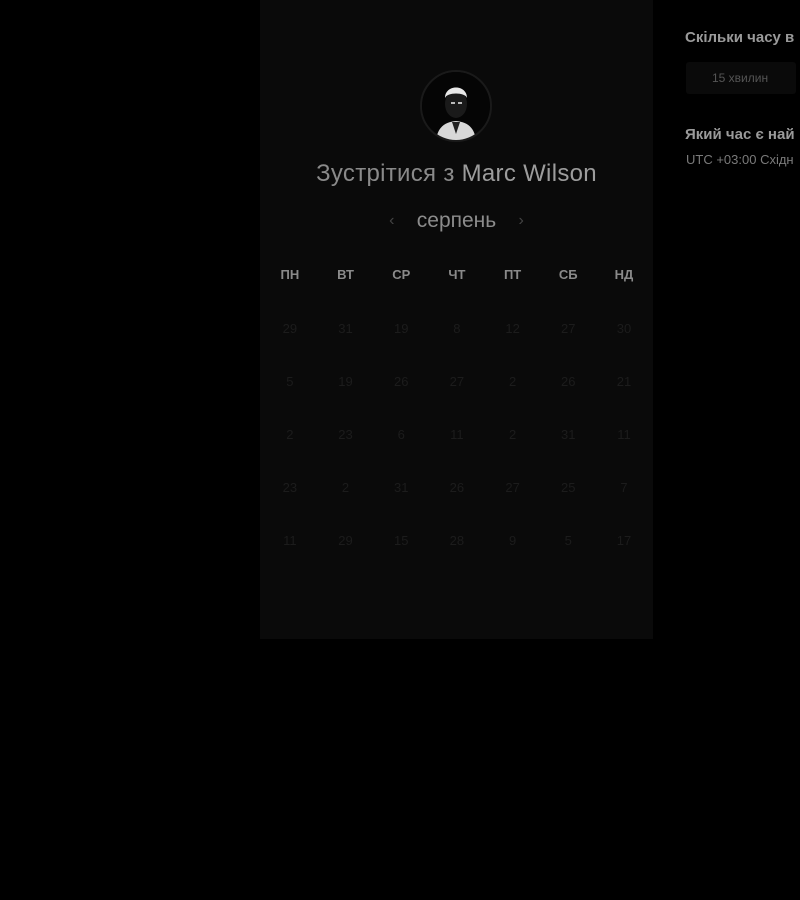  I want to click on title-prefix: Зустрітися з, so click(385, 173).